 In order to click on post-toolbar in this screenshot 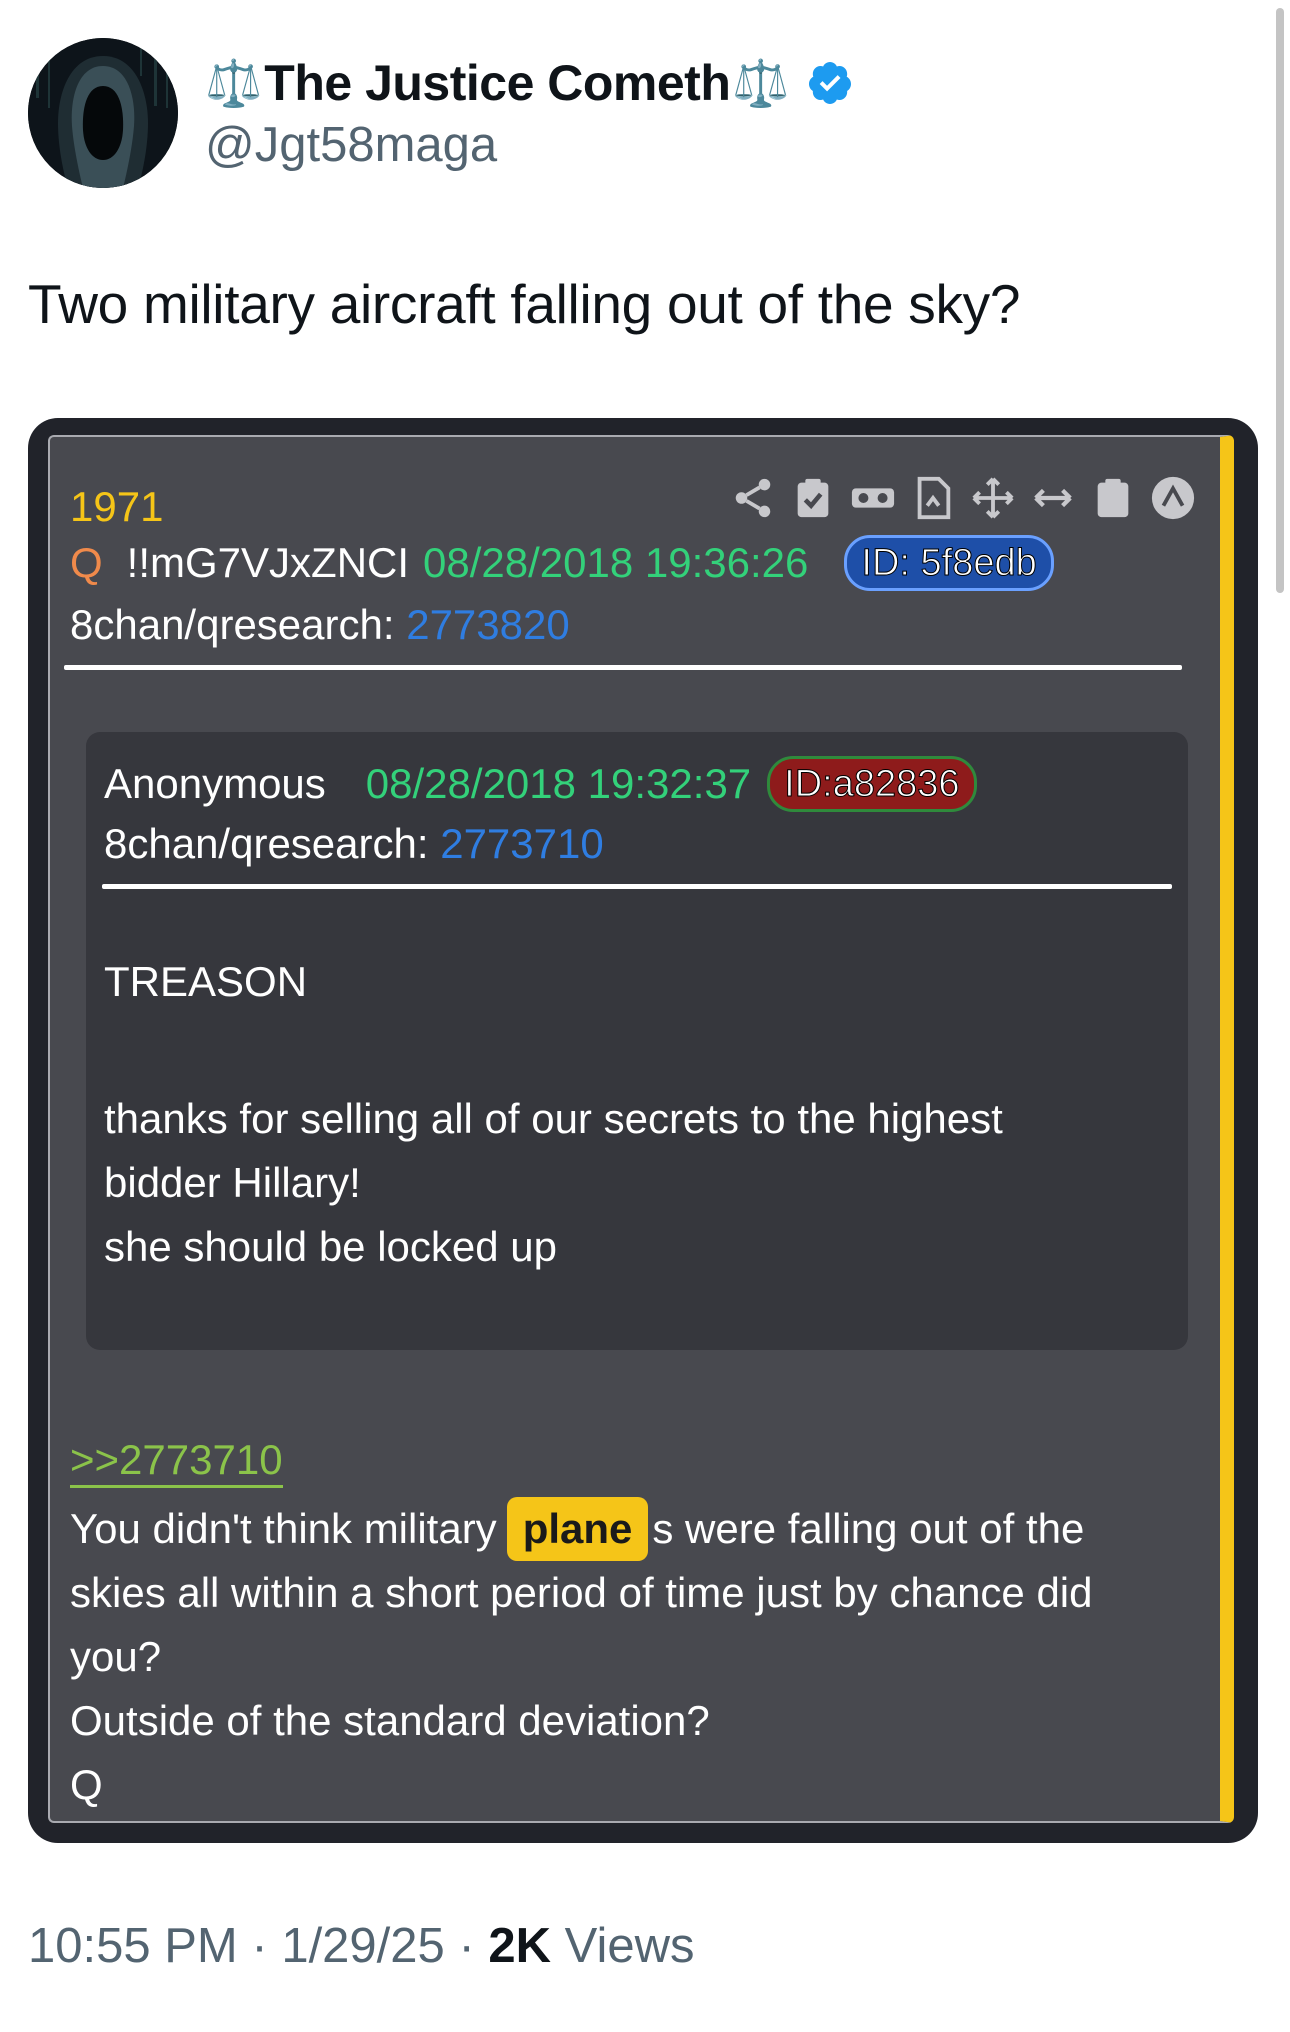, I will do `click(963, 498)`.